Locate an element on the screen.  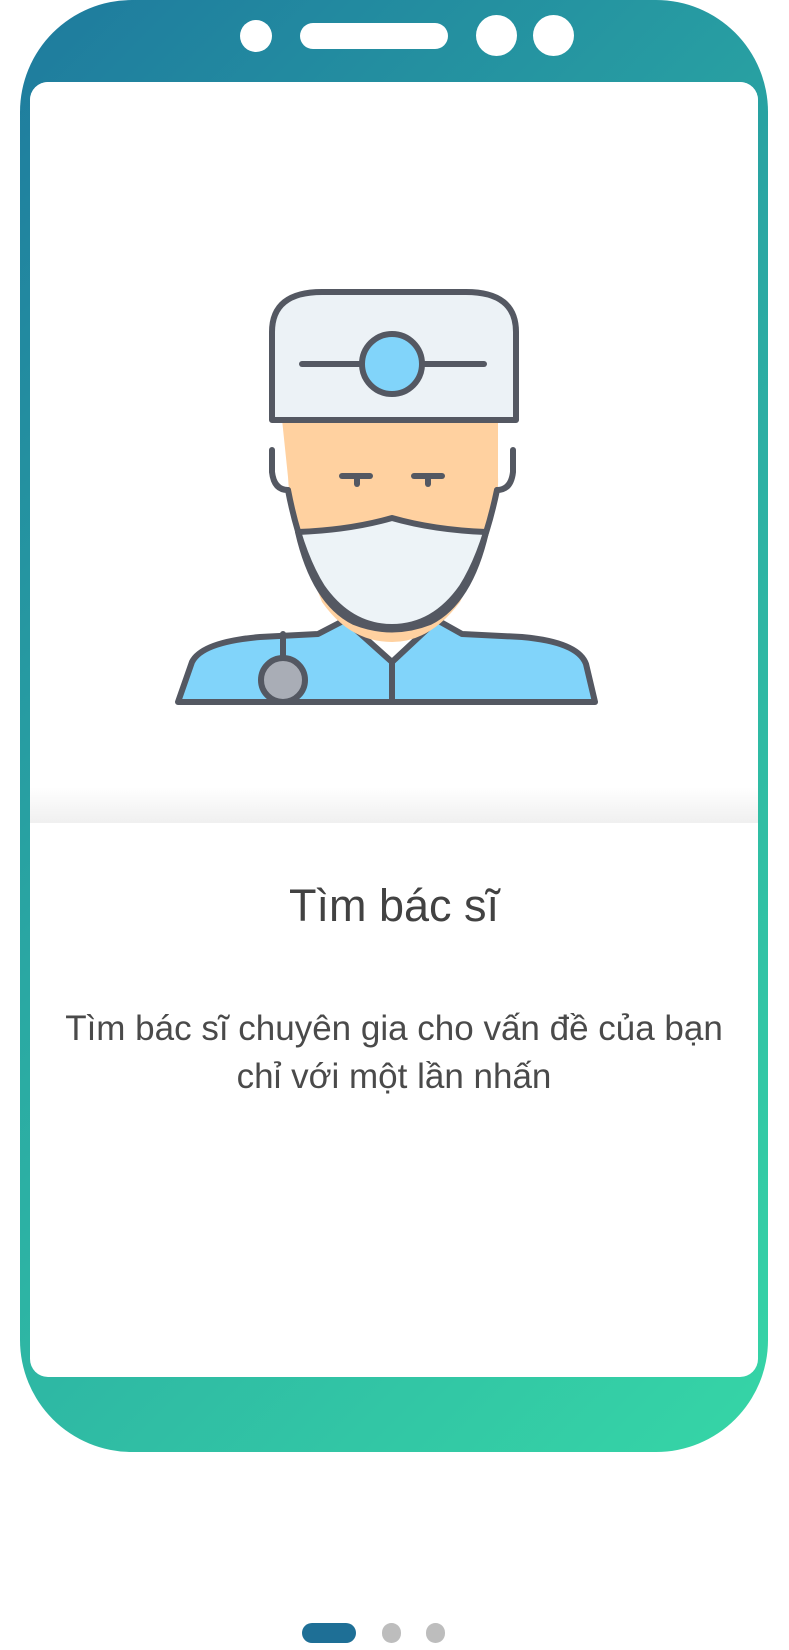
page-indicator is located at coordinates (394, 1633).